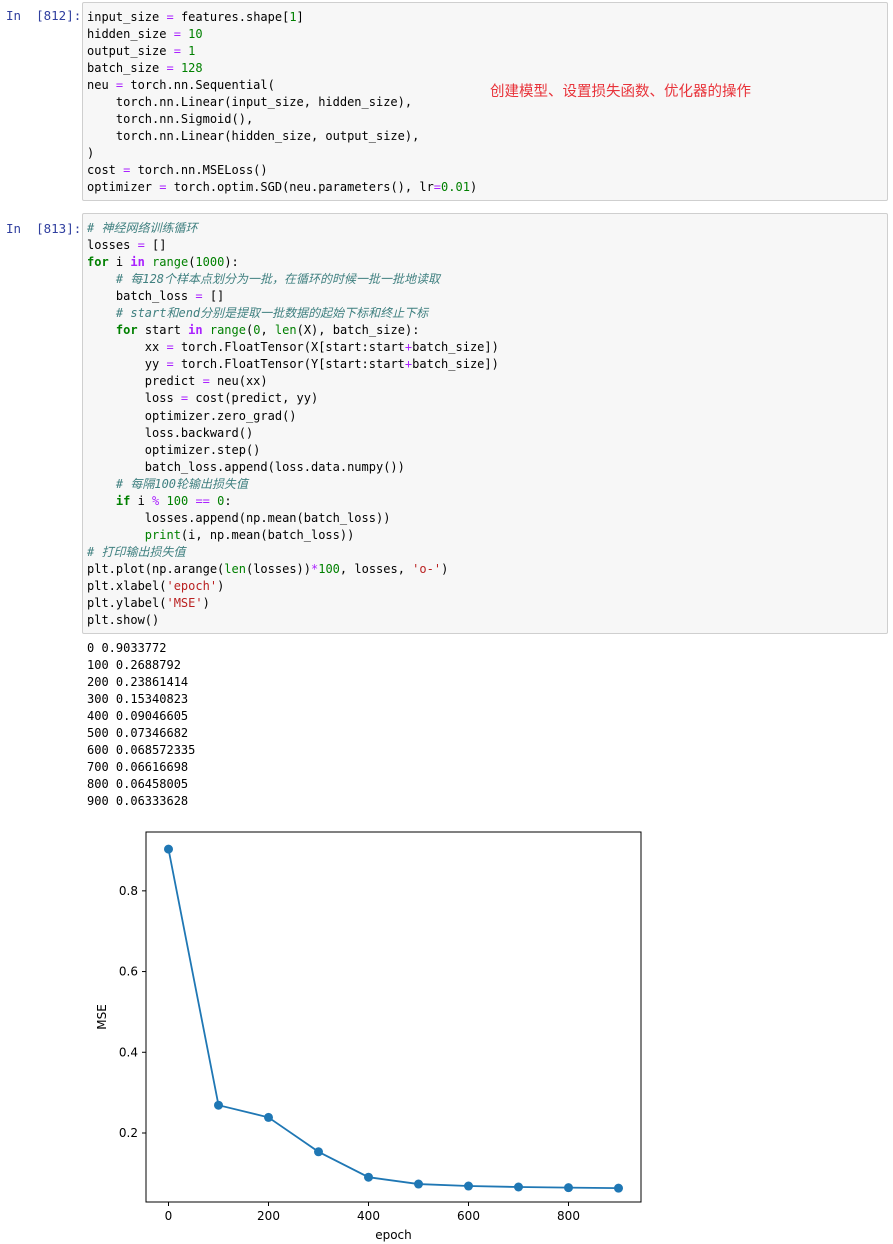 The height and width of the screenshot is (1244, 893). I want to click on code-line: batch_loss.append(loss.data.numpy()), so click(246, 466).